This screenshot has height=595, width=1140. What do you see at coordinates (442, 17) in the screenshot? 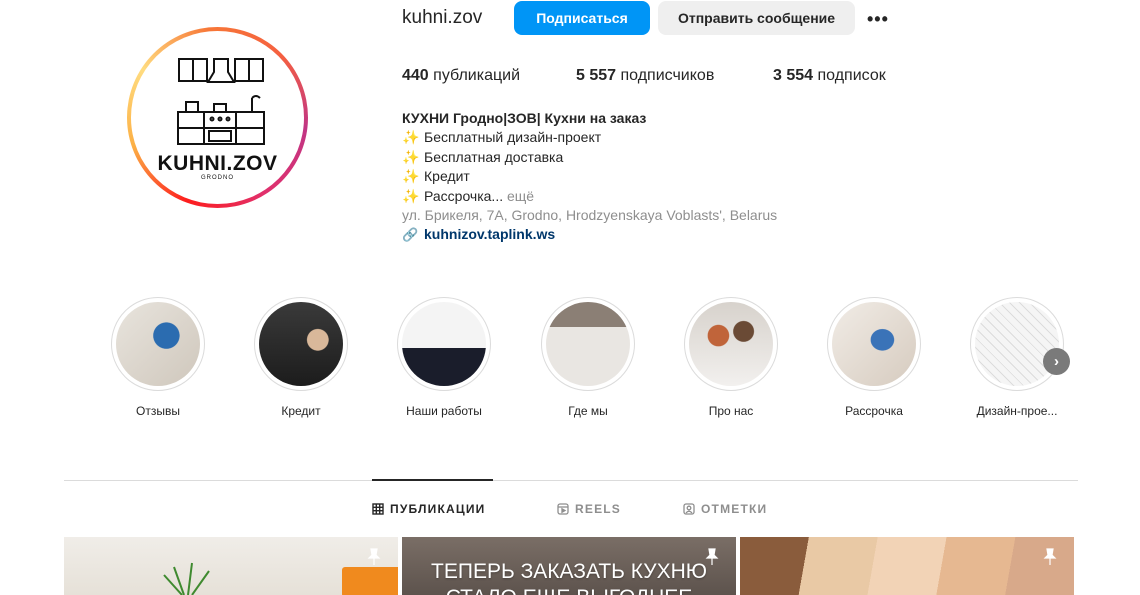
I see `profile-username: kuhni.zov` at bounding box center [442, 17].